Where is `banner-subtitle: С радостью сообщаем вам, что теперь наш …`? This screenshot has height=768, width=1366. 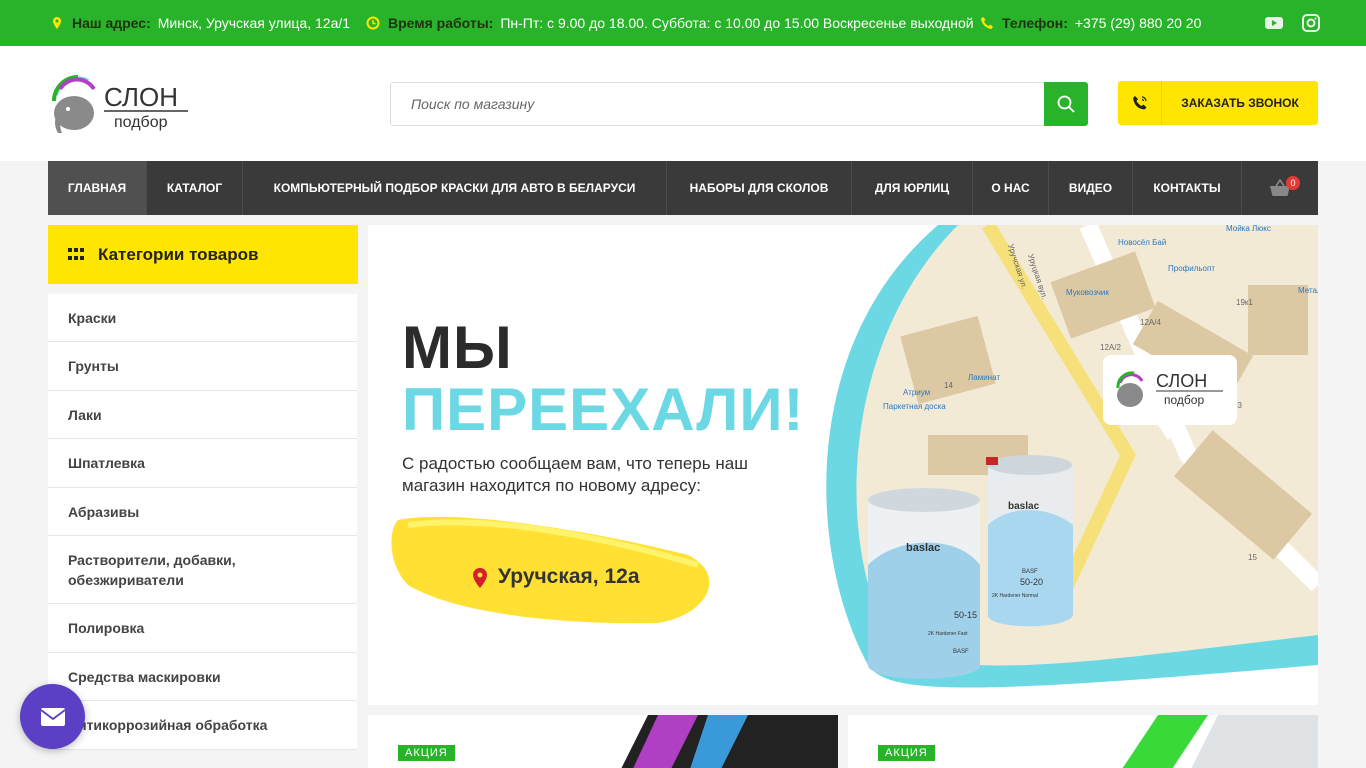
banner-subtitle: С радостью сообщаем вам, что теперь наш … is located at coordinates (575, 474).